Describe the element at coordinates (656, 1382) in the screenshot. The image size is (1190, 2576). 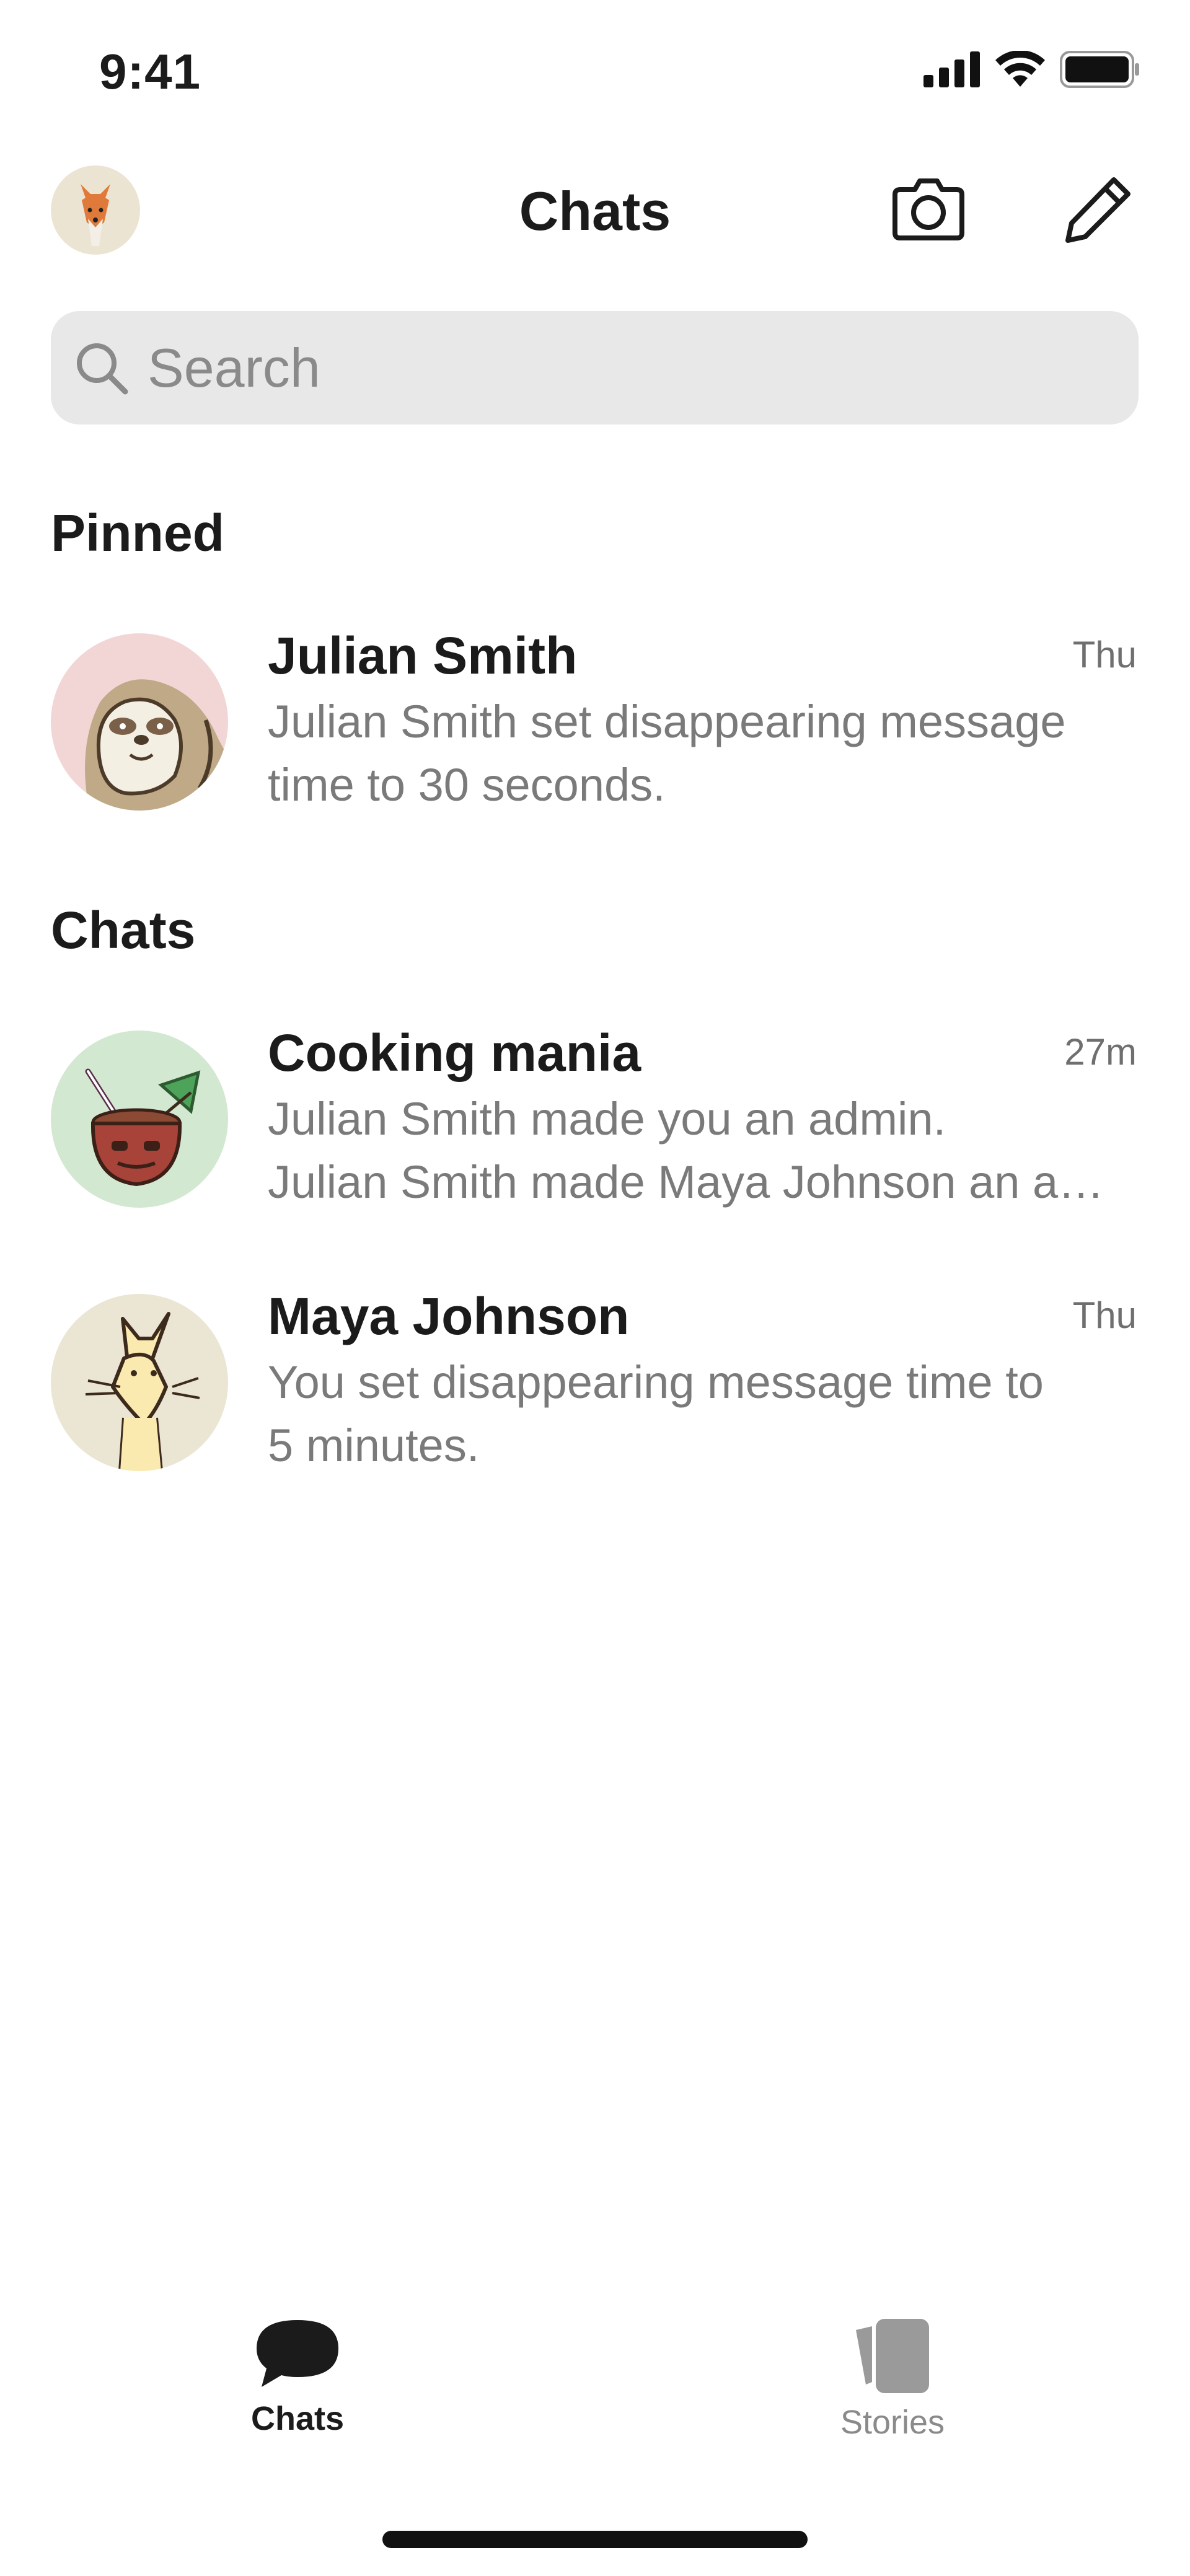
I see `chat-preview-line: You set disappearing message time to` at that location.